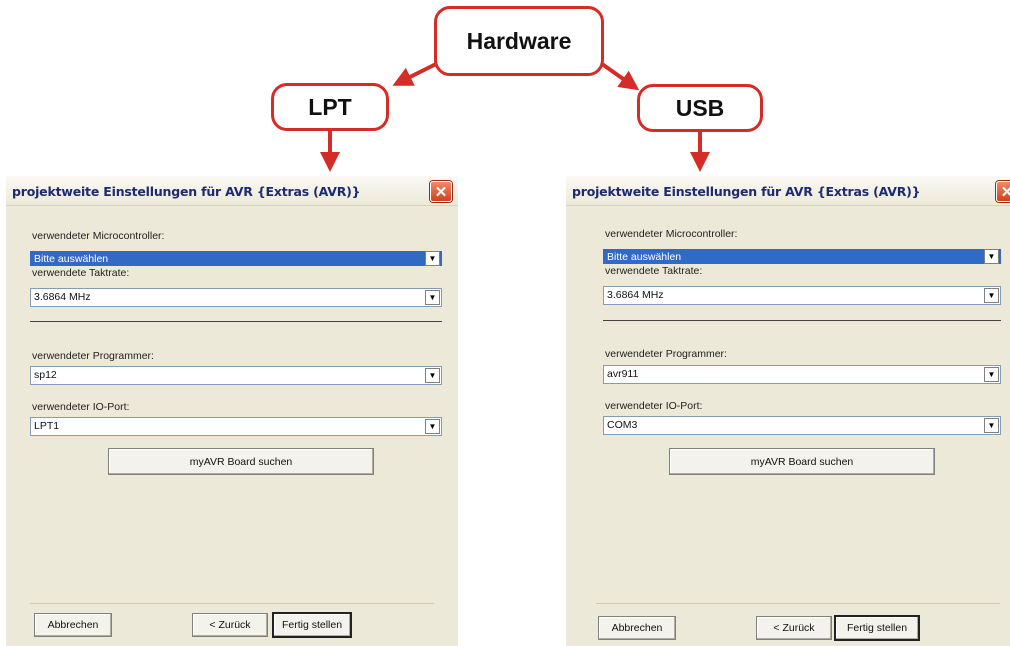 The width and height of the screenshot is (1010, 646). What do you see at coordinates (330, 107) in the screenshot?
I see `lpt-node: LPT` at bounding box center [330, 107].